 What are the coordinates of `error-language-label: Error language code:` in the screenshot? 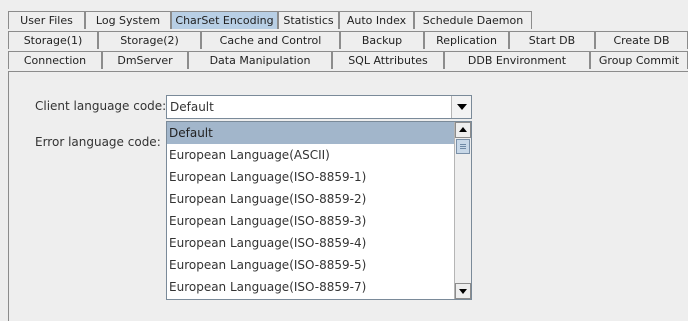 It's located at (98, 142).